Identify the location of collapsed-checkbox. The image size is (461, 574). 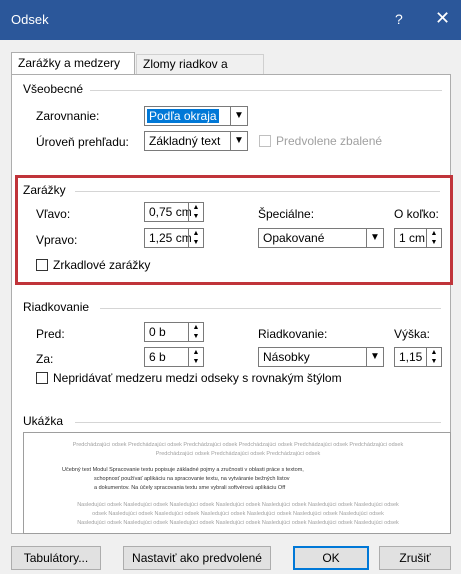
(265, 141).